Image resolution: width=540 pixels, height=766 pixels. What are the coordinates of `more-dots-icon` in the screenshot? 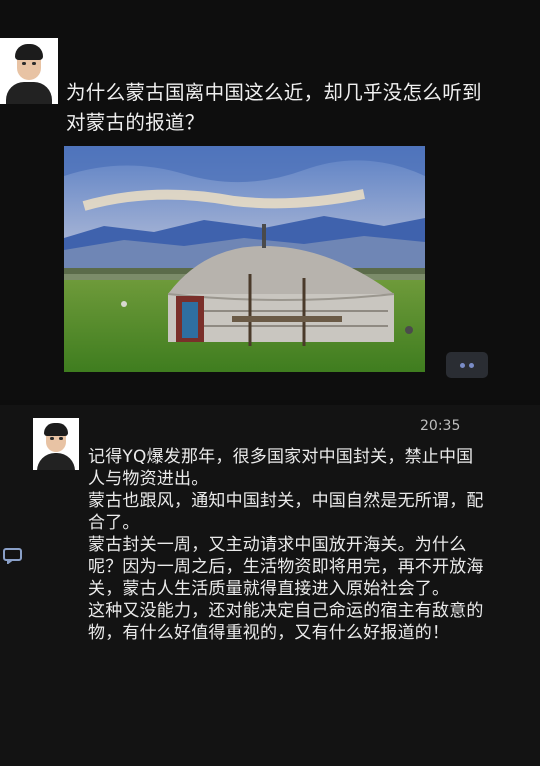 It's located at (462, 365).